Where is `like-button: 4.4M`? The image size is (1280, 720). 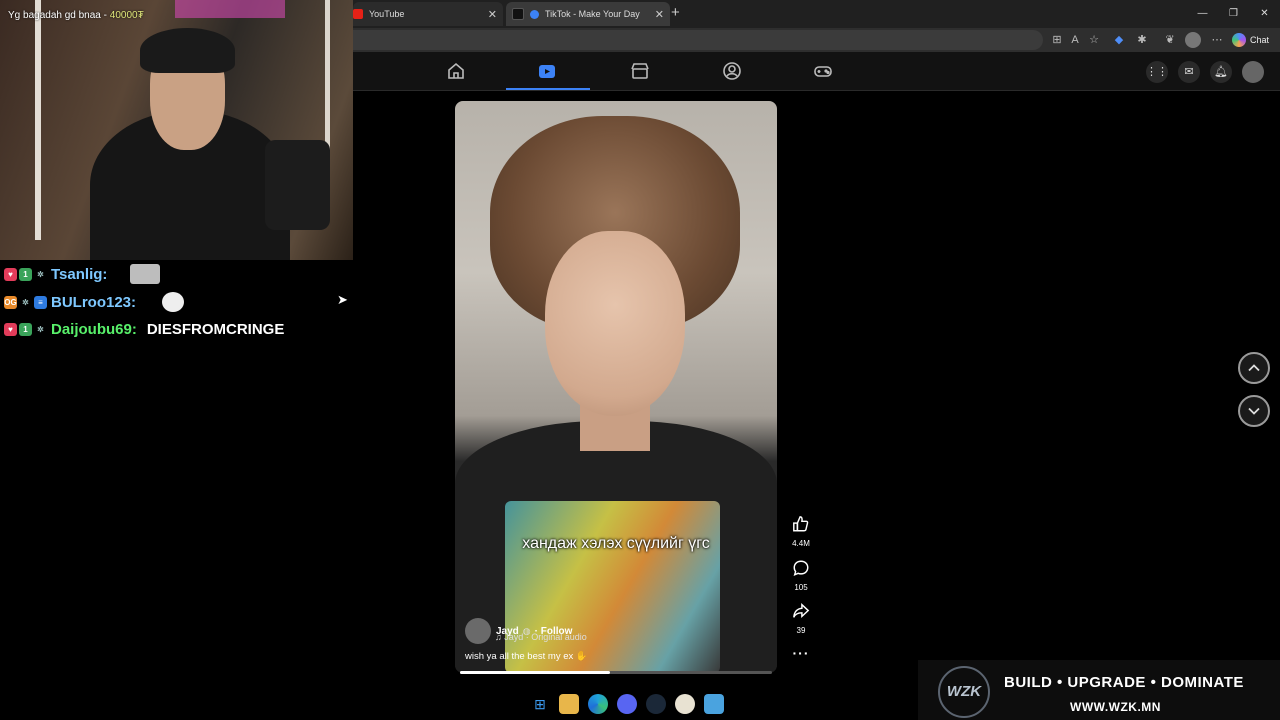
like-button: 4.4M is located at coordinates (801, 531).